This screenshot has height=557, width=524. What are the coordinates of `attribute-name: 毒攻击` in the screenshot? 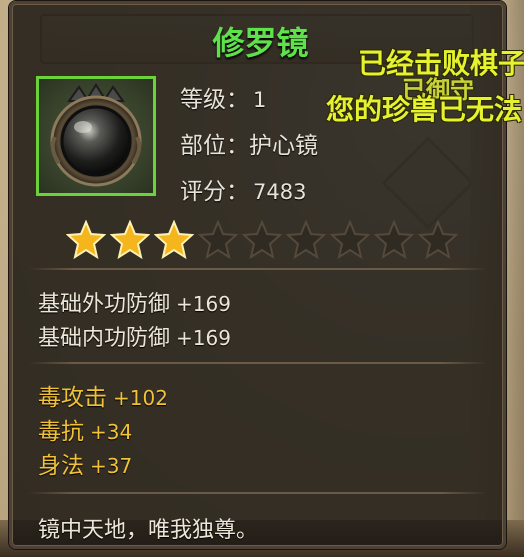 It's located at (72, 398).